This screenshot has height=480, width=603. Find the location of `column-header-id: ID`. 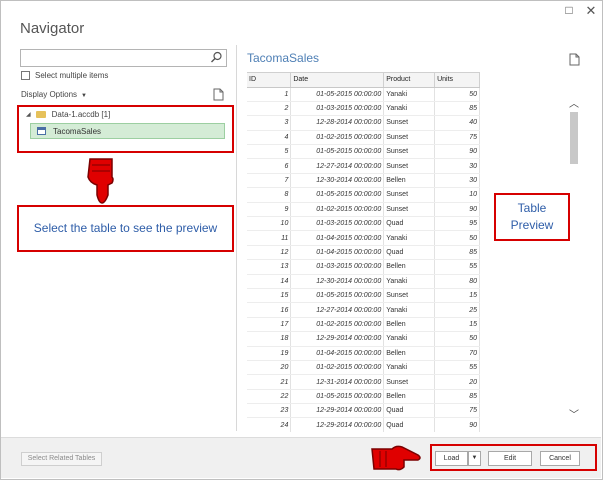

column-header-id: ID is located at coordinates (269, 80).